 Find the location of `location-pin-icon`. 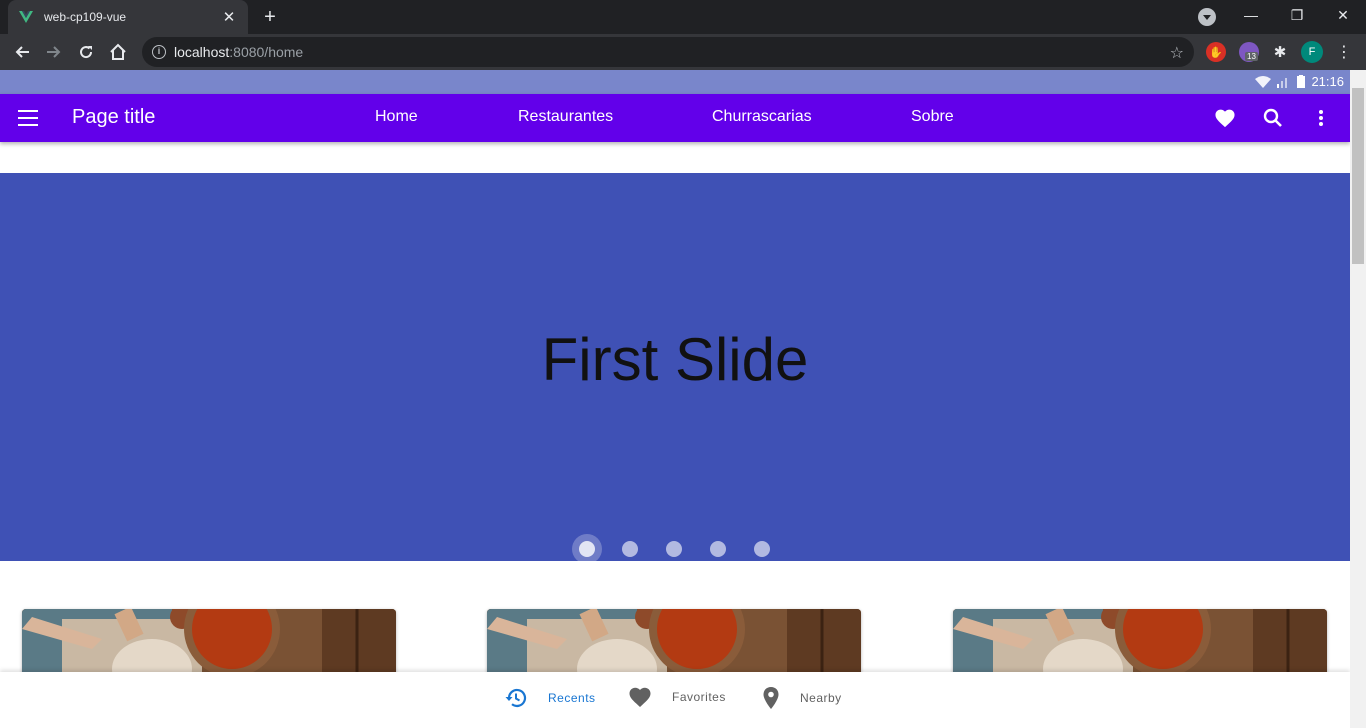

location-pin-icon is located at coordinates (771, 698).